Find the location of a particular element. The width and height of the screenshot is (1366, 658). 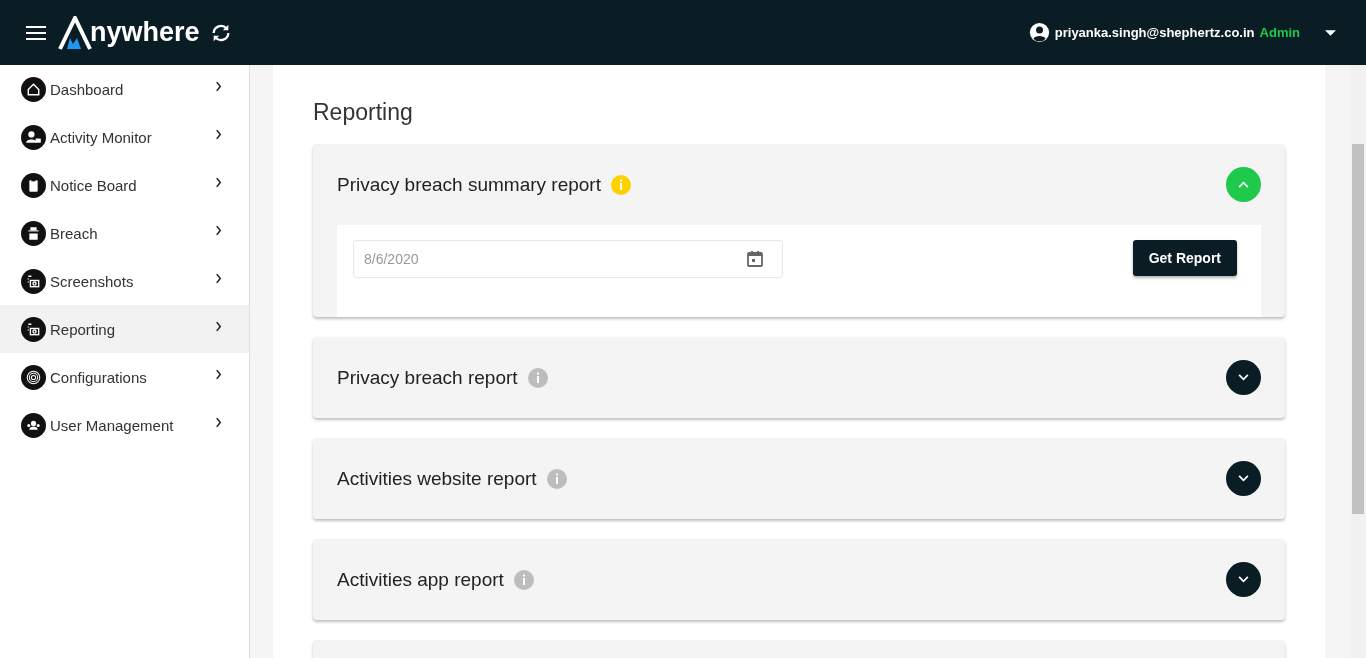

sidebar-item: Notice Board is located at coordinates (124, 185).